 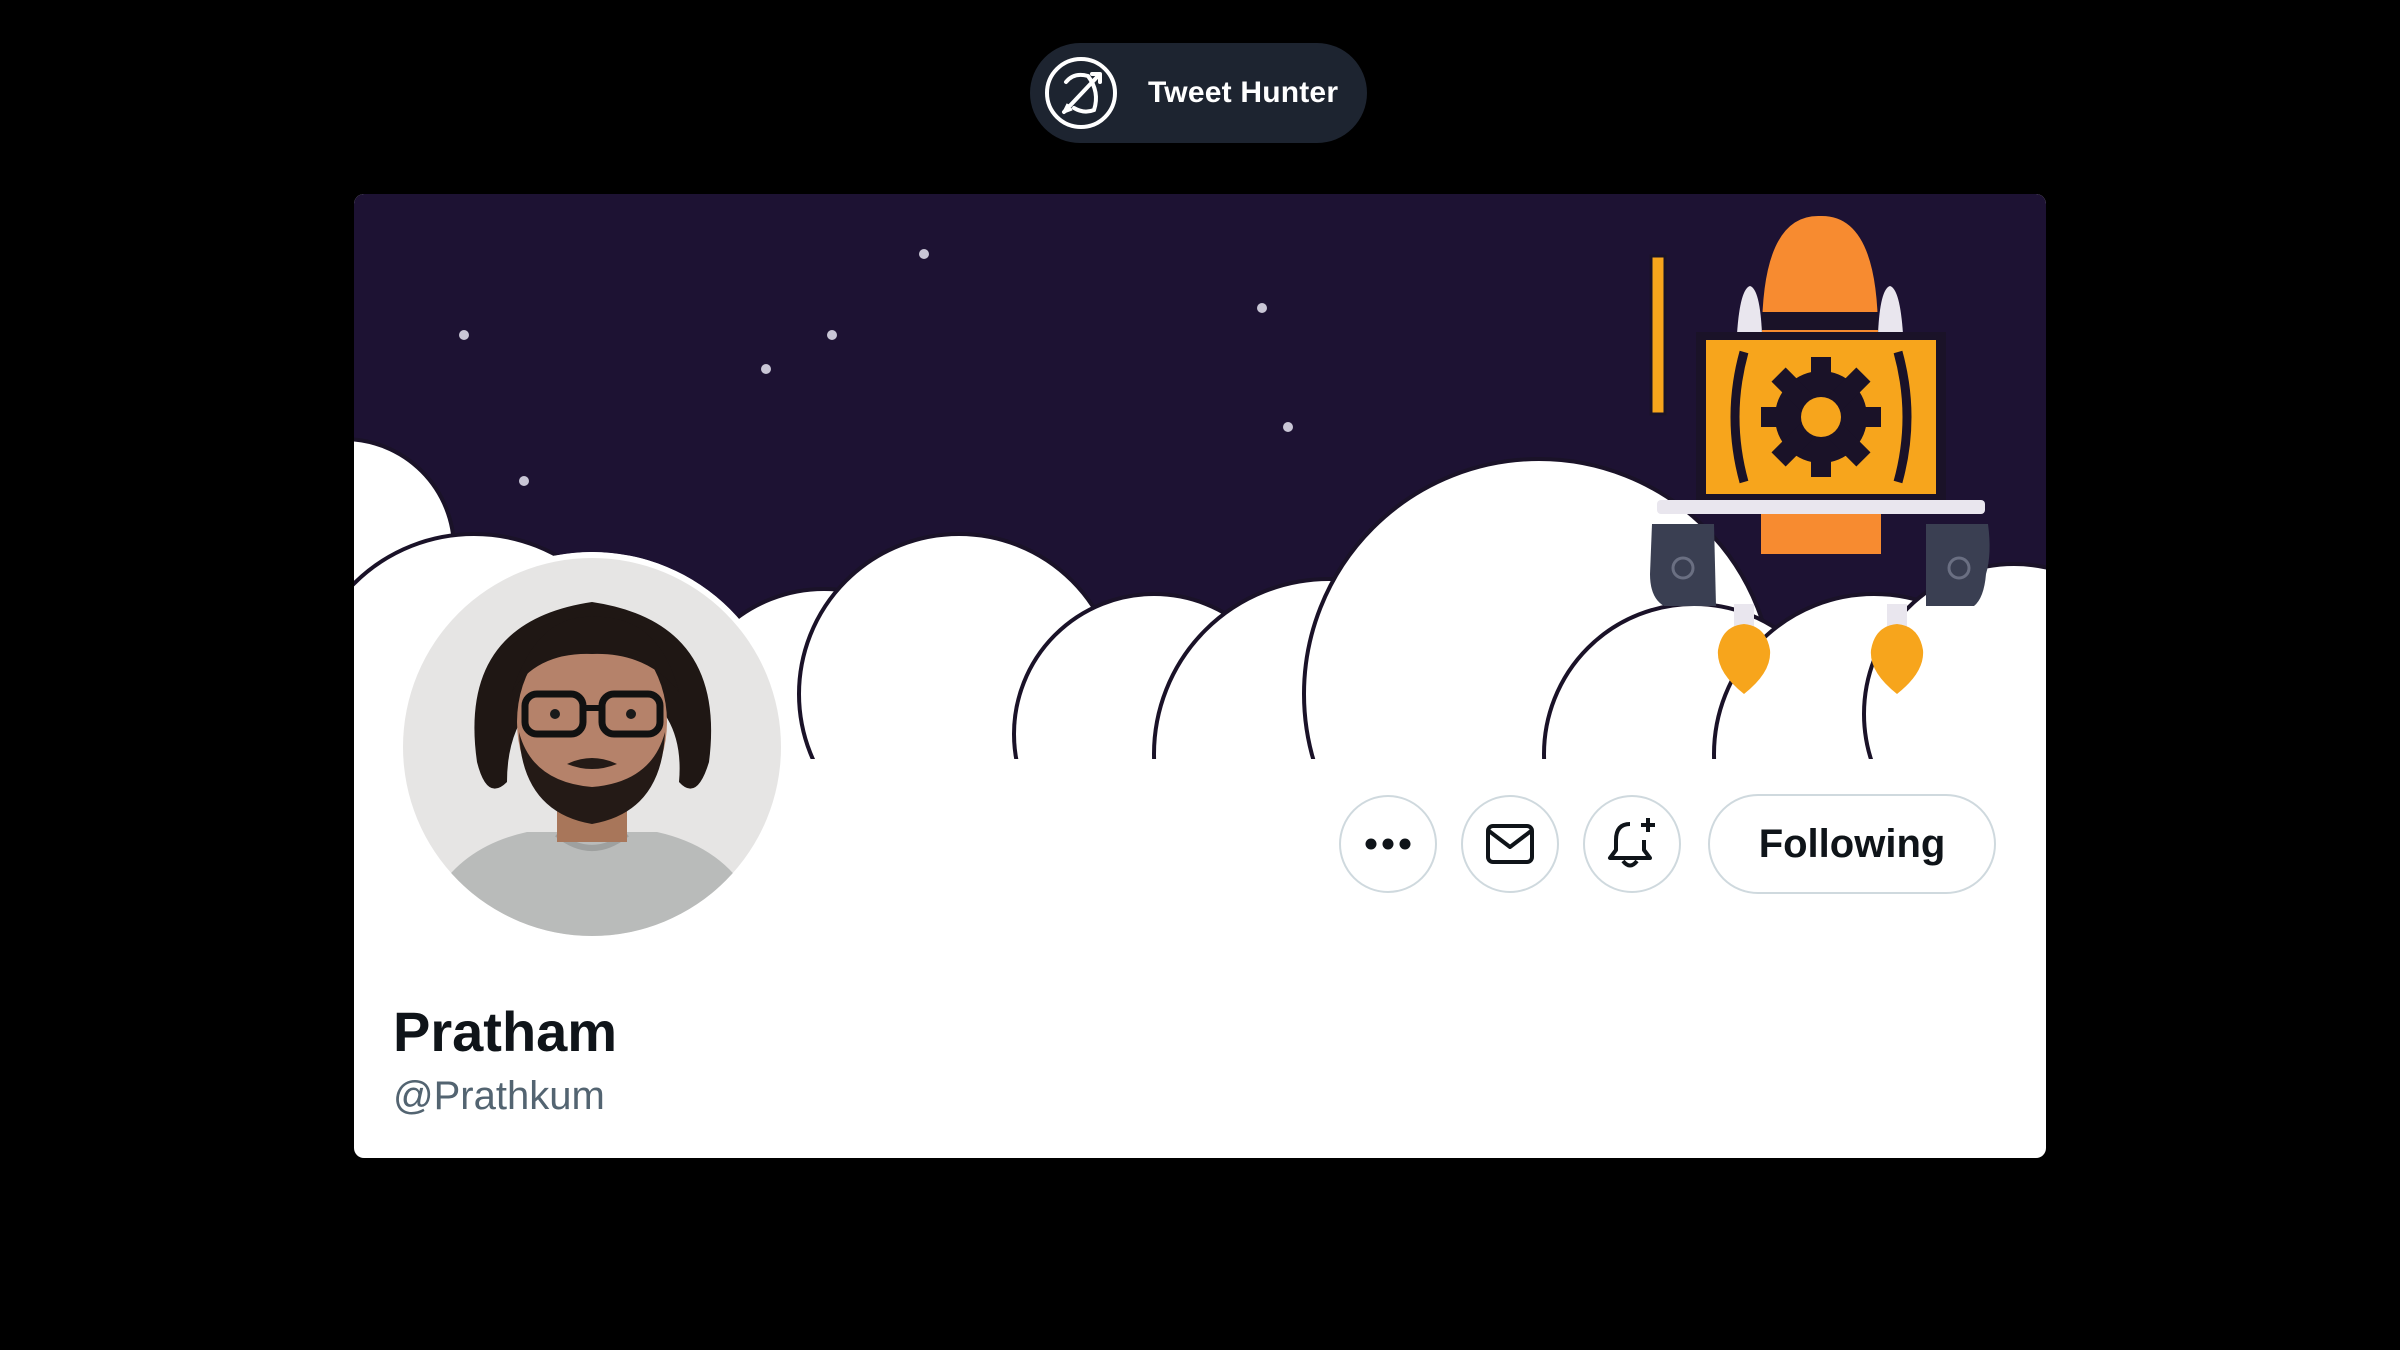 I want to click on message-button, so click(x=1510, y=844).